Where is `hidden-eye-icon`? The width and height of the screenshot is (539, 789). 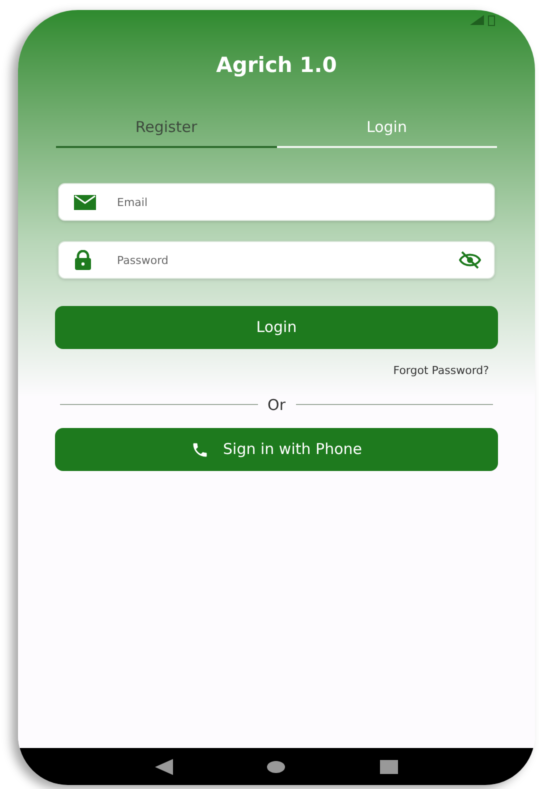 hidden-eye-icon is located at coordinates (470, 260).